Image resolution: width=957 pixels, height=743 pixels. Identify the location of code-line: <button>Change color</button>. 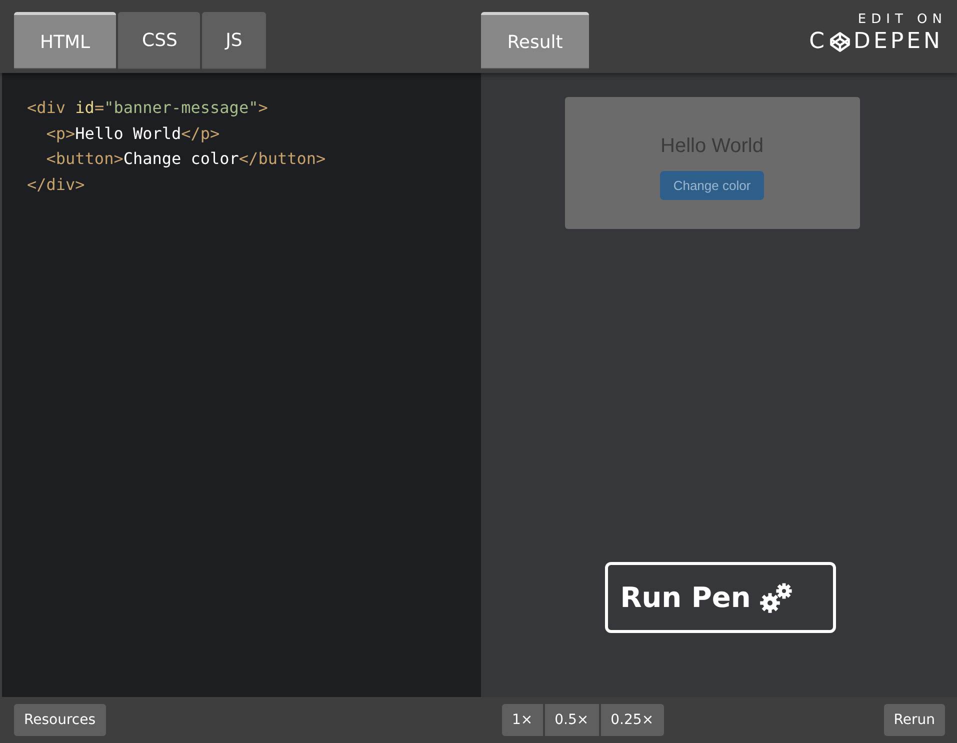
(185, 159).